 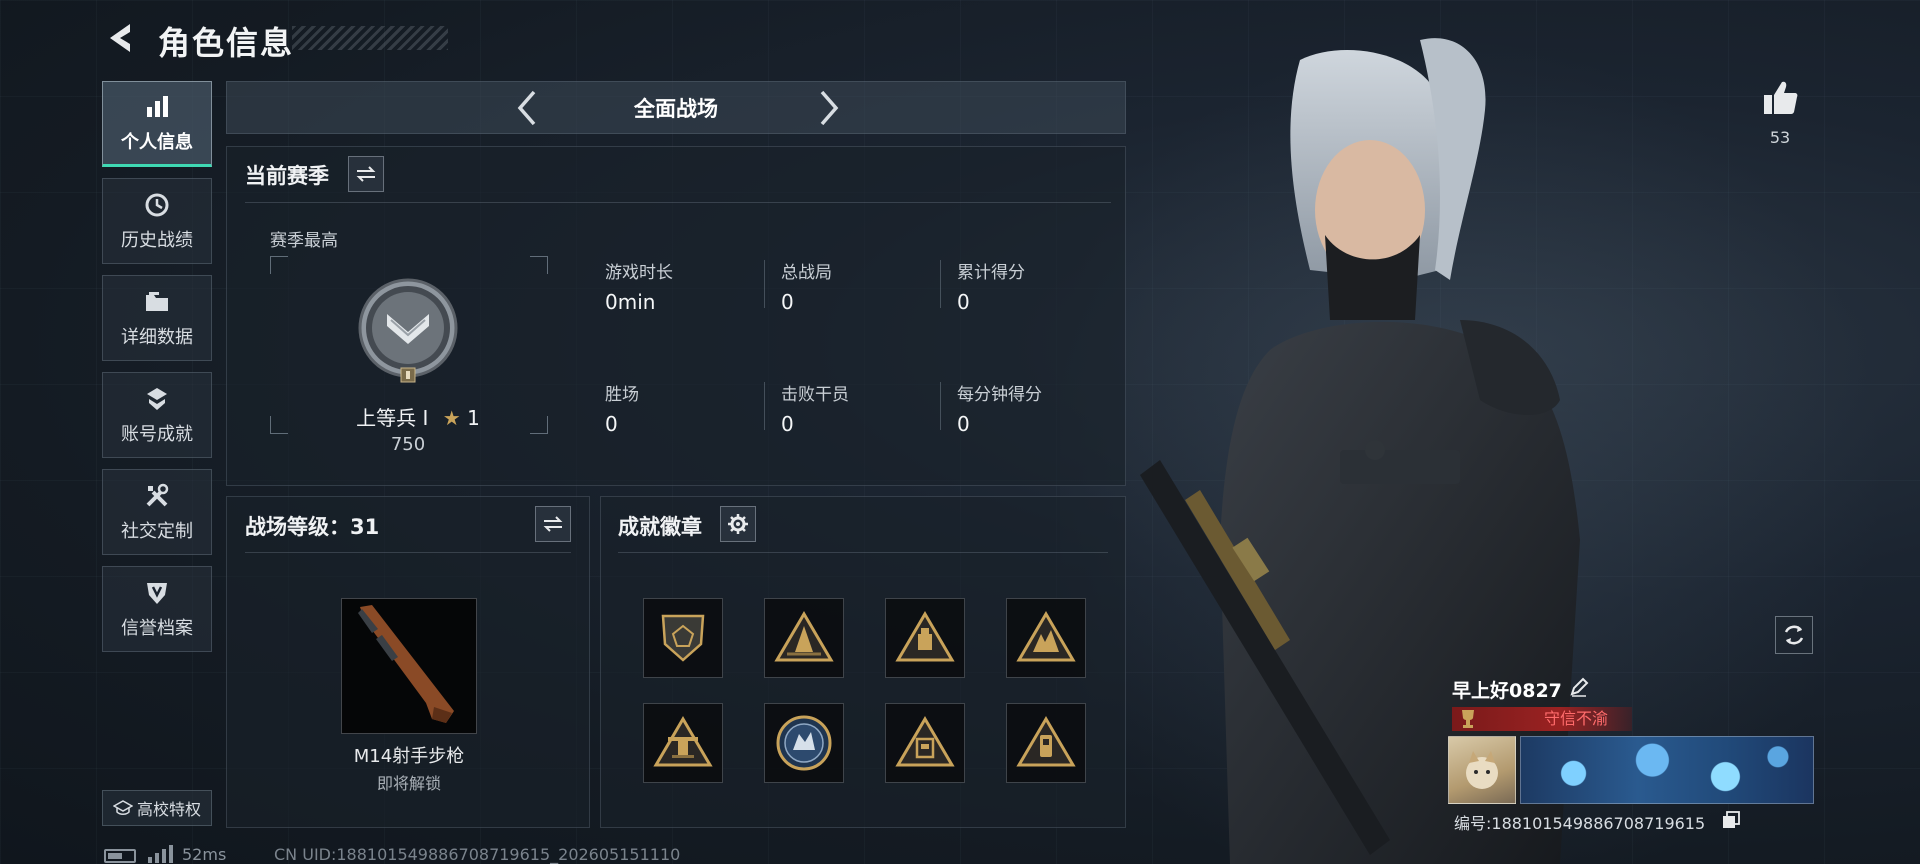 What do you see at coordinates (408, 783) in the screenshot?
I see `weapon-status: 即将解锁` at bounding box center [408, 783].